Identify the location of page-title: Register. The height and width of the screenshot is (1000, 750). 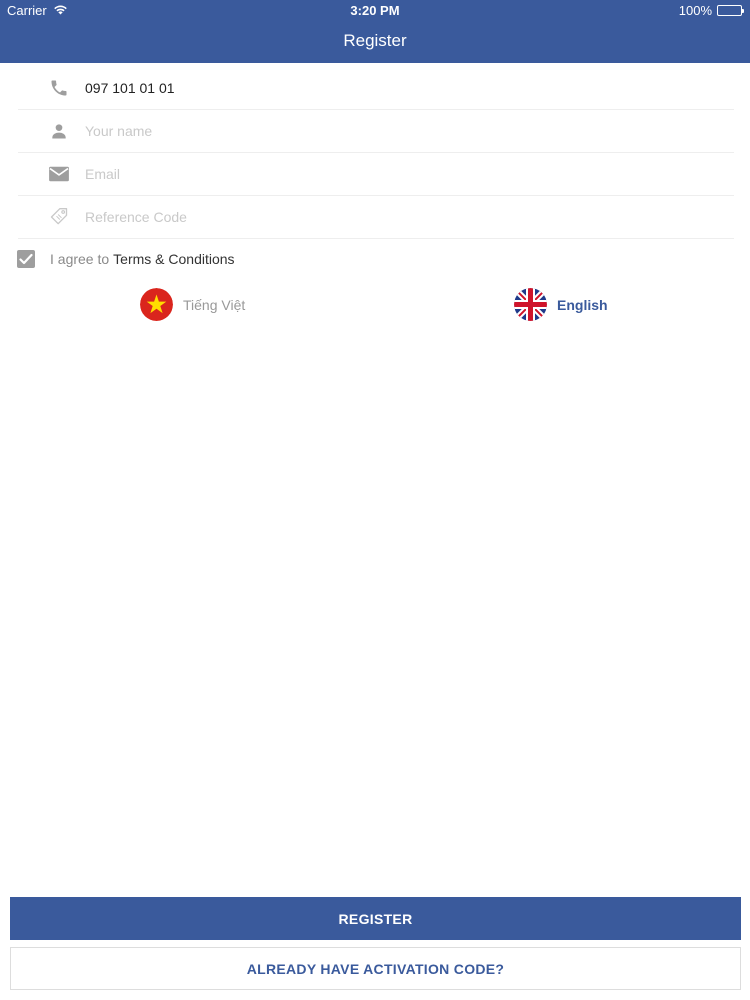
(375, 40).